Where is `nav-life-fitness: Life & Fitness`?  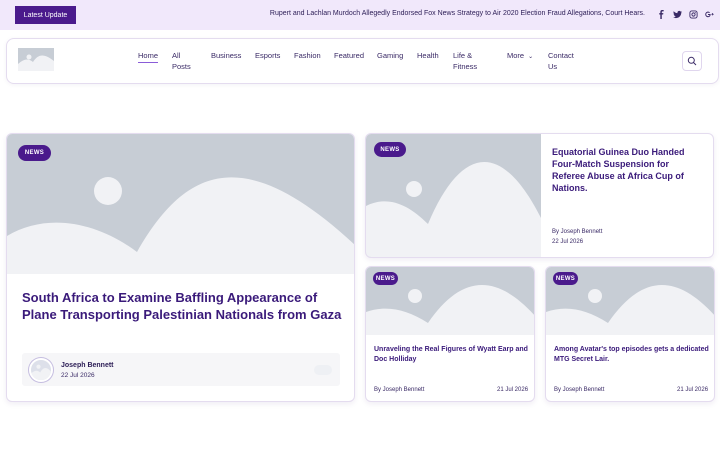
nav-life-fitness: Life & Fitness is located at coordinates (465, 61).